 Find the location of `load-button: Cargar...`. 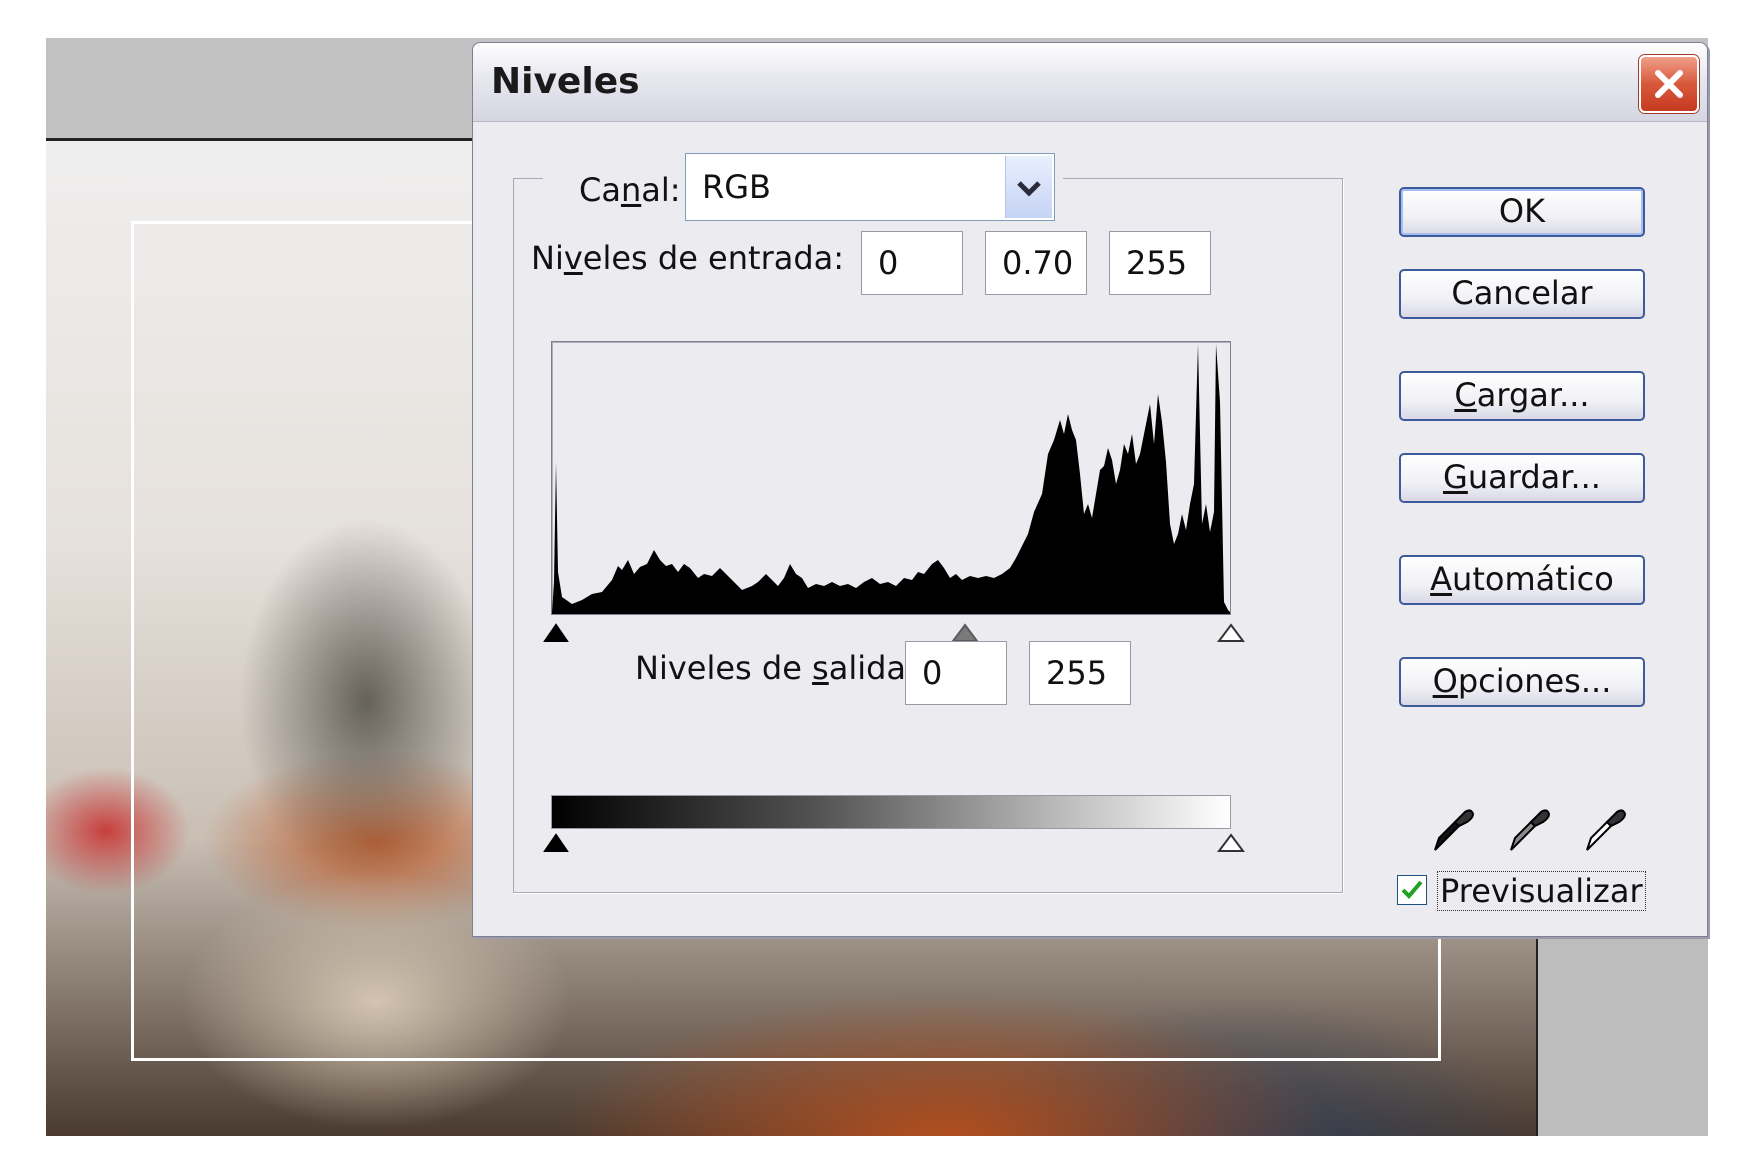

load-button: Cargar... is located at coordinates (1522, 396).